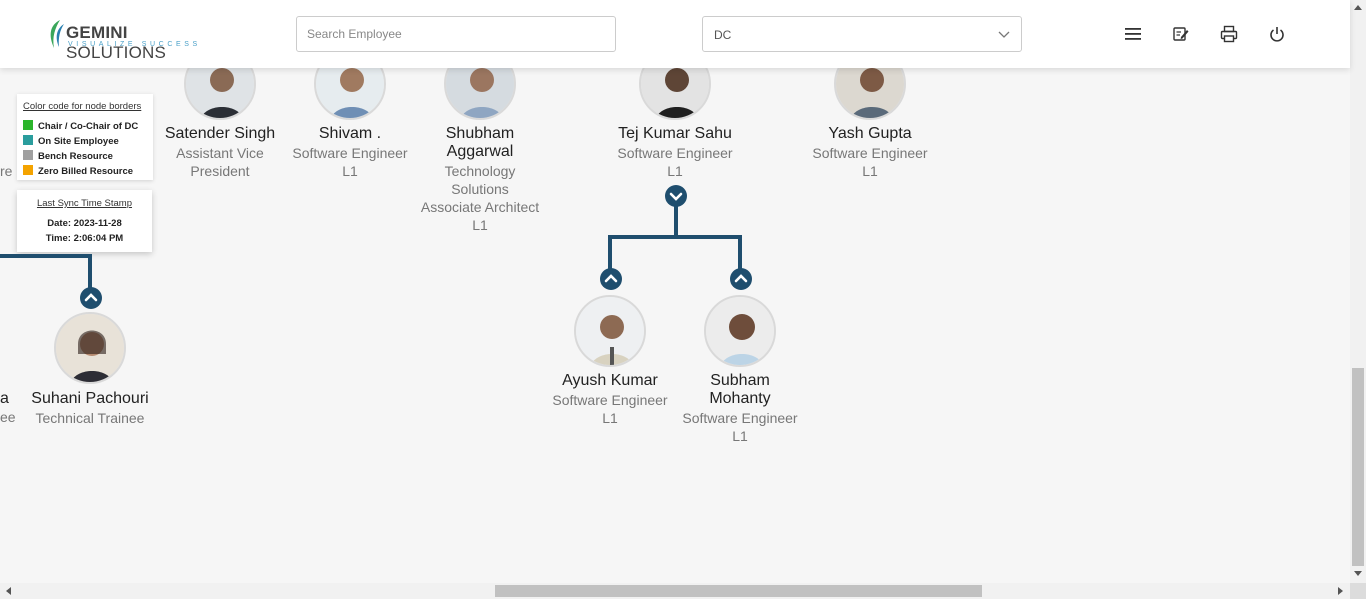  I want to click on power-icon, so click(1277, 34).